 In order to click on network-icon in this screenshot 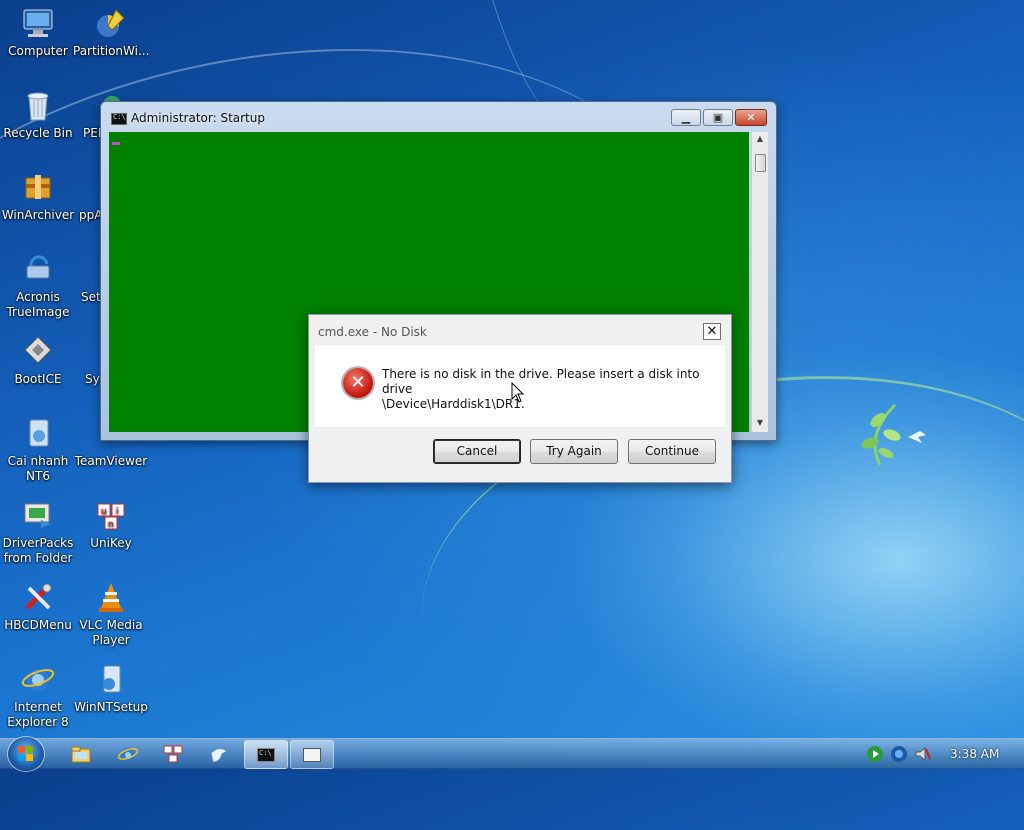, I will do `click(173, 754)`.